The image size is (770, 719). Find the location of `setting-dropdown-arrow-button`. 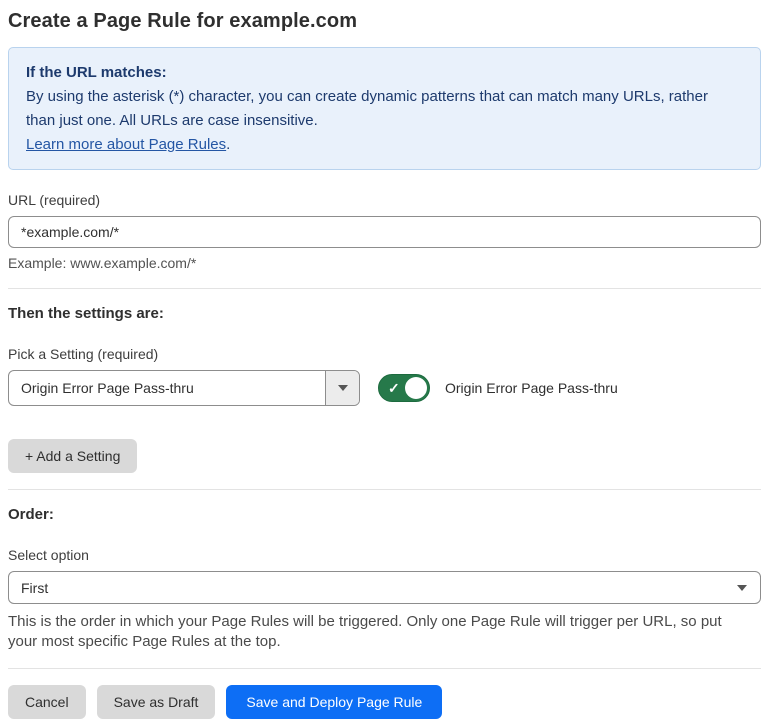

setting-dropdown-arrow-button is located at coordinates (342, 388).